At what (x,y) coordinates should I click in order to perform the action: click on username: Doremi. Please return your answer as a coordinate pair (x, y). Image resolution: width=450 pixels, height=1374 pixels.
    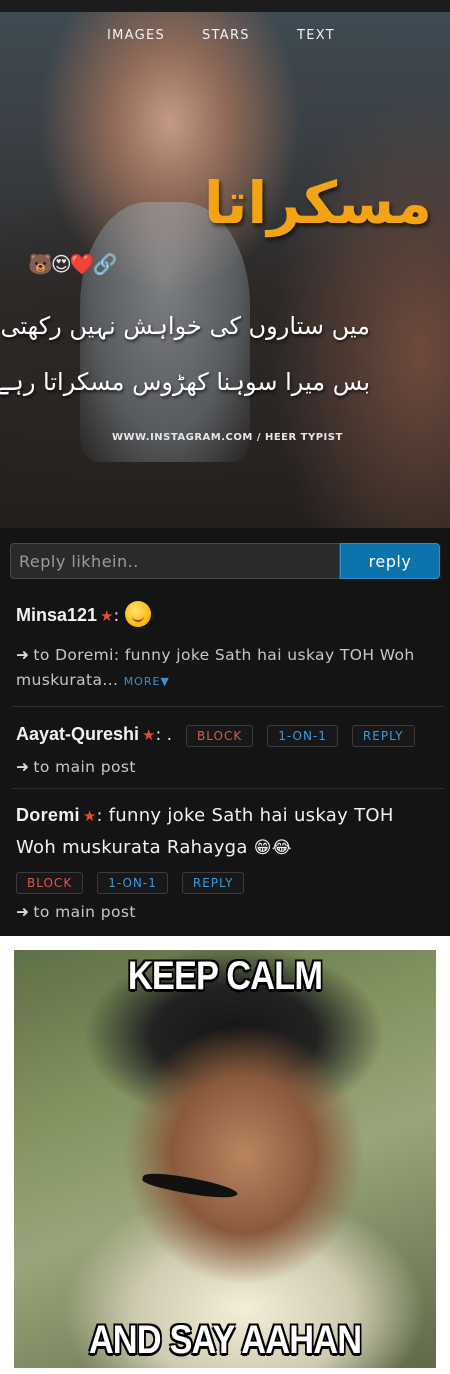
    Looking at the image, I should click on (48, 815).